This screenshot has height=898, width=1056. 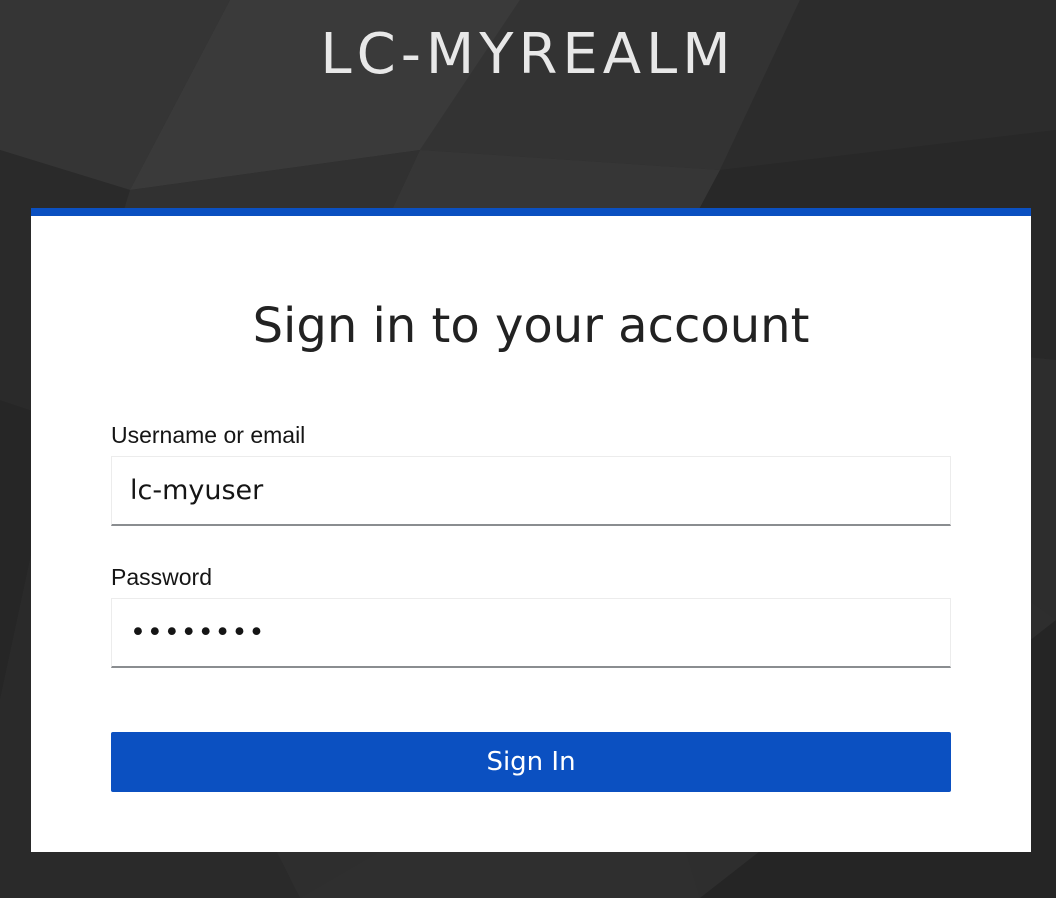 I want to click on login-heading: Sign in to your account, so click(x=531, y=326).